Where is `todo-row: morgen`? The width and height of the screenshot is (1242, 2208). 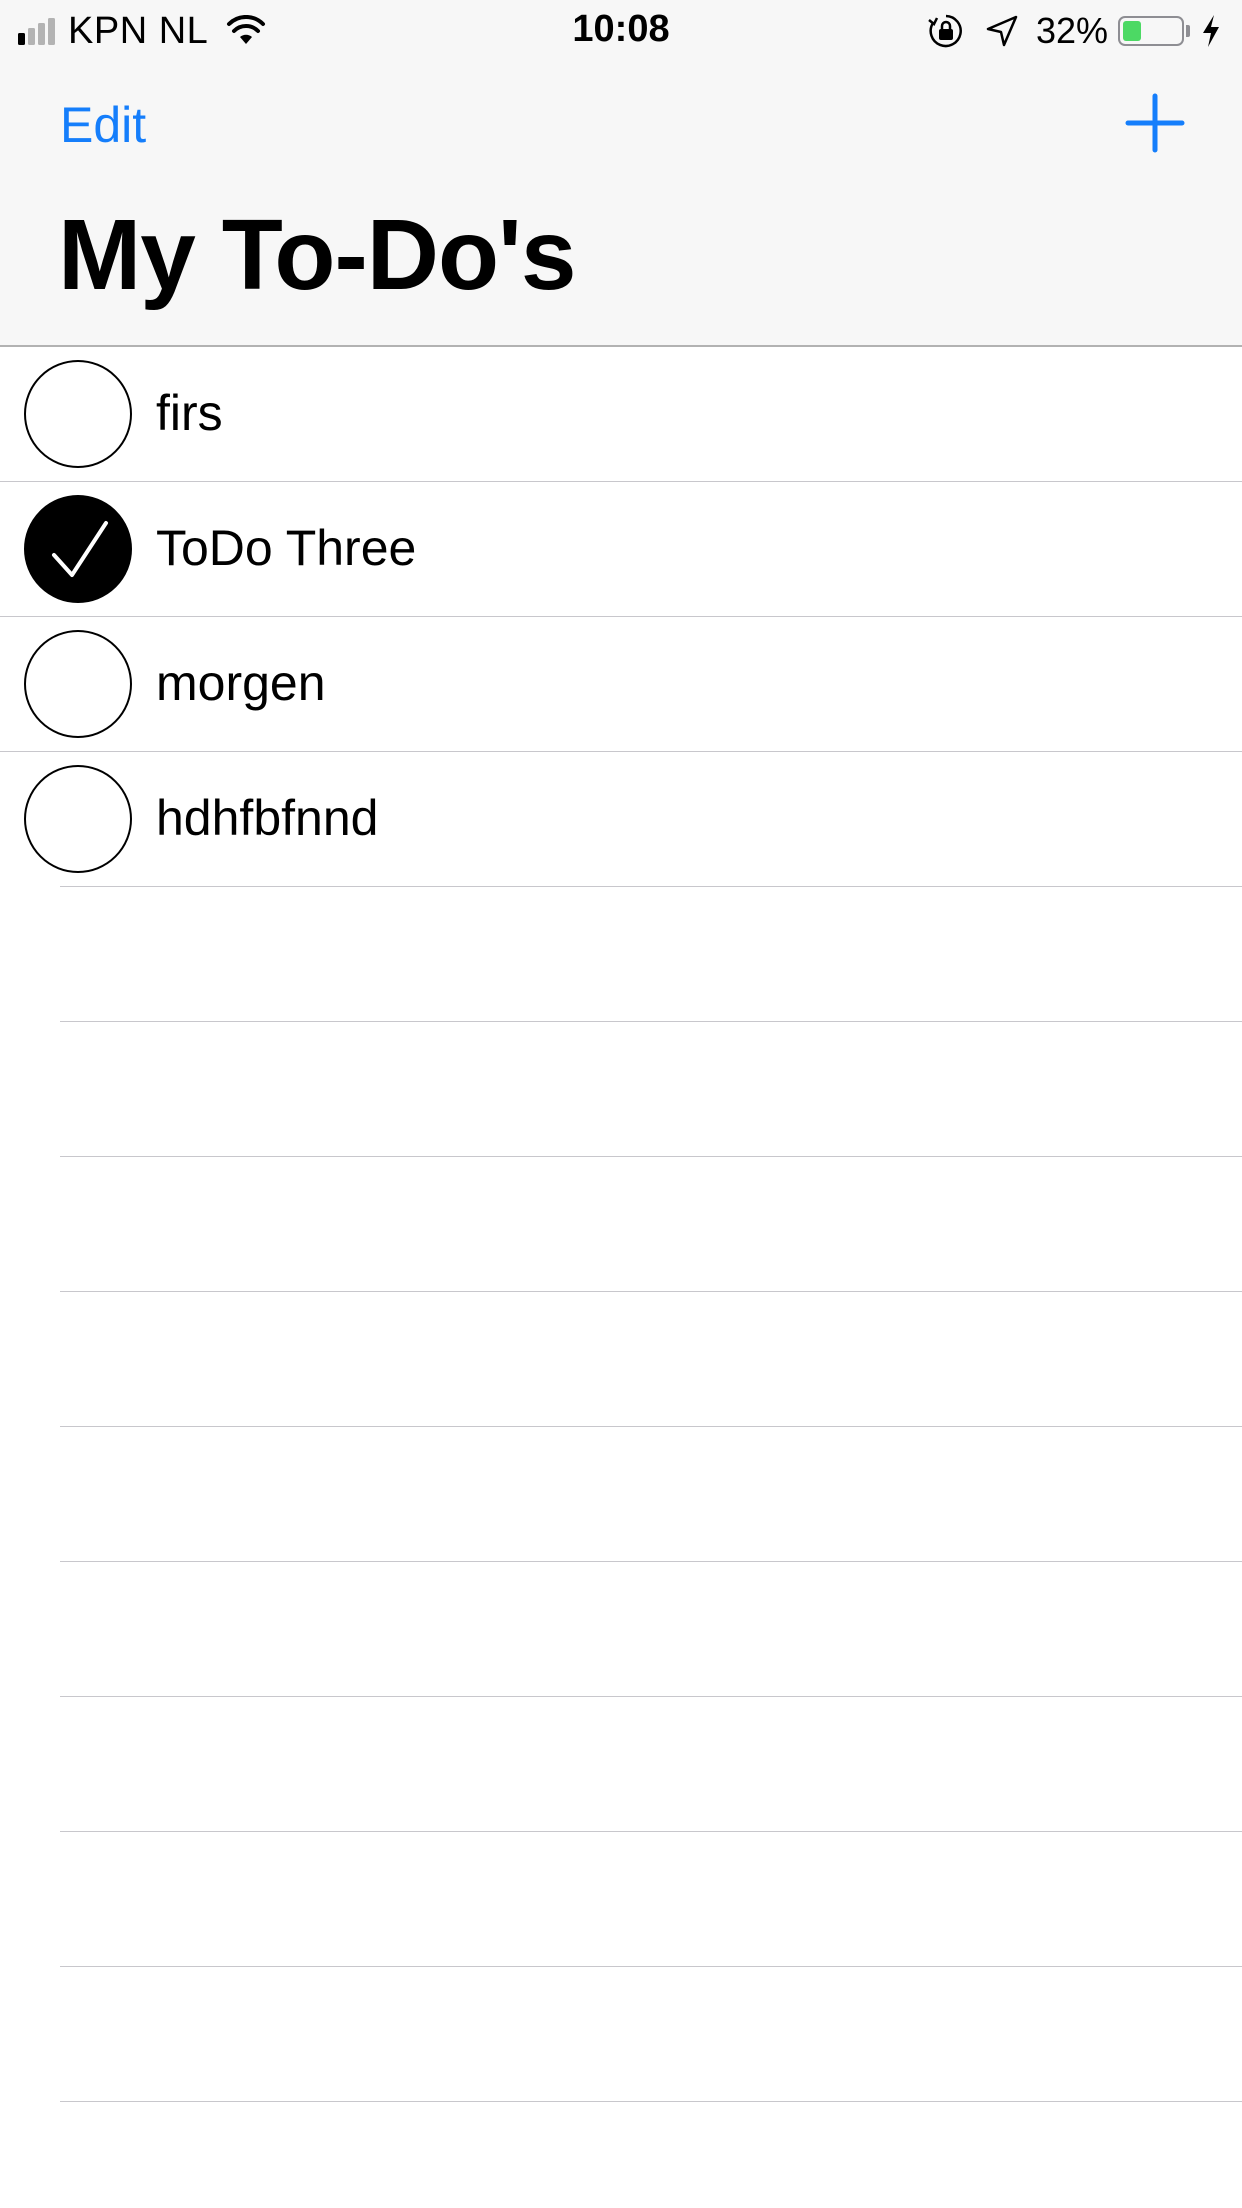 todo-row: morgen is located at coordinates (621, 684).